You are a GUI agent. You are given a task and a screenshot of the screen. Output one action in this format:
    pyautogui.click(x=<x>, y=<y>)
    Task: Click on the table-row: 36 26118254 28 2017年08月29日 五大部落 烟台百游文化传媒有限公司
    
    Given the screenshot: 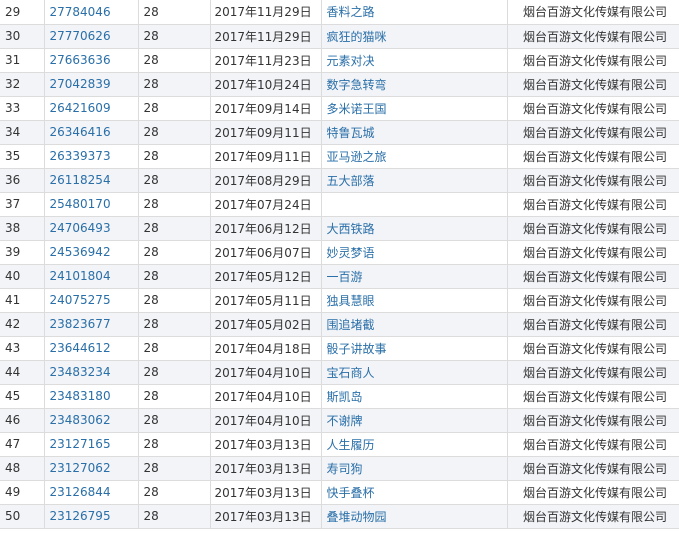 What is the action you would take?
    pyautogui.click(x=339, y=180)
    